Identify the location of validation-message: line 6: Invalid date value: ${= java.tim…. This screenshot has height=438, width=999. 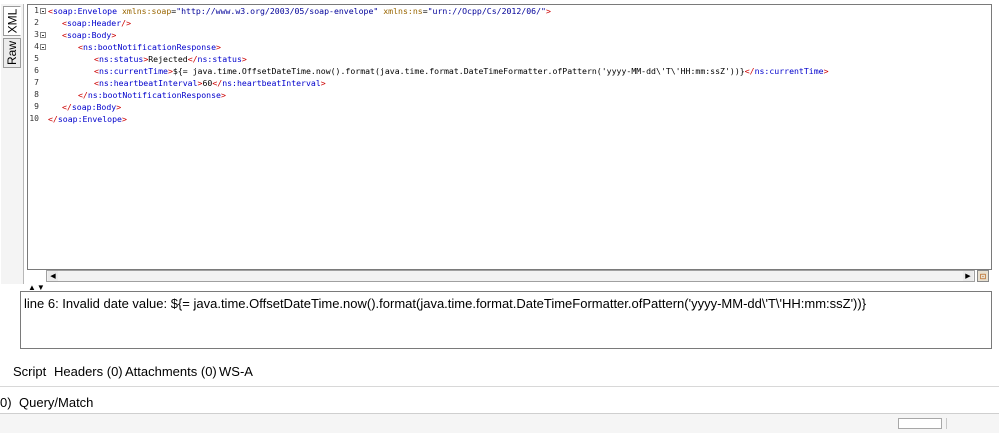
(445, 303).